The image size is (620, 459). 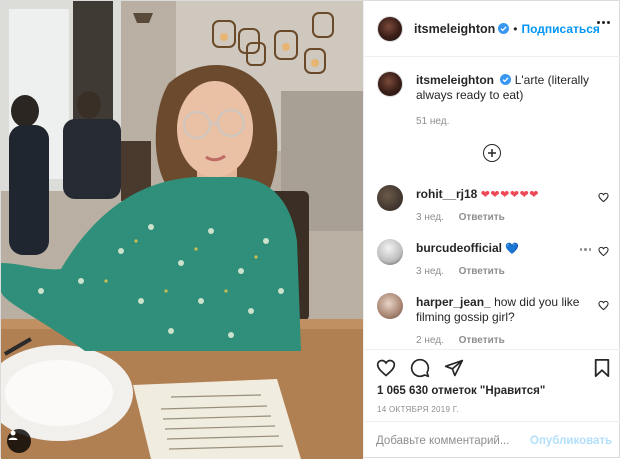 What do you see at coordinates (512, 249) in the screenshot?
I see `comment-body: 💙` at bounding box center [512, 249].